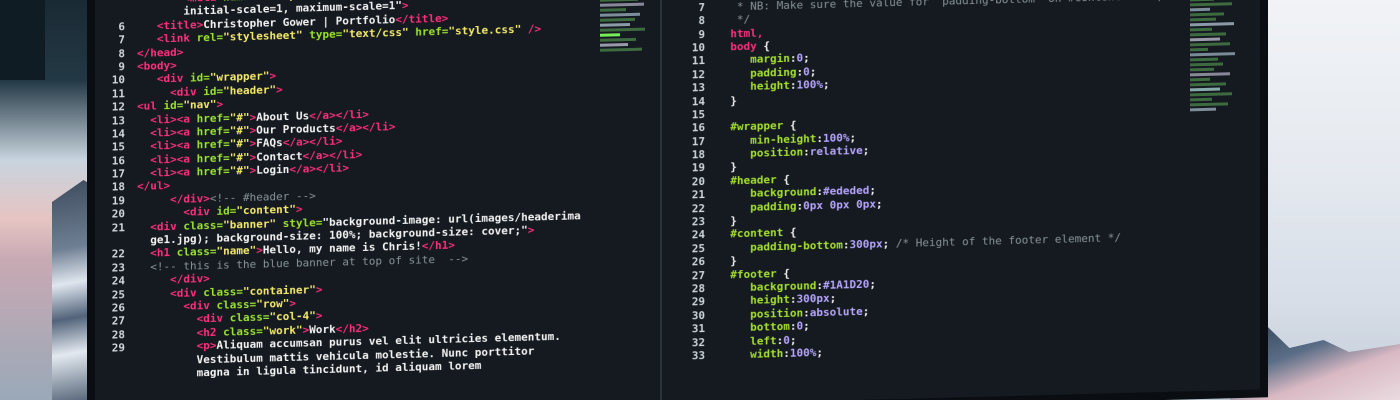  I want to click on line-number: 31, so click(698, 329).